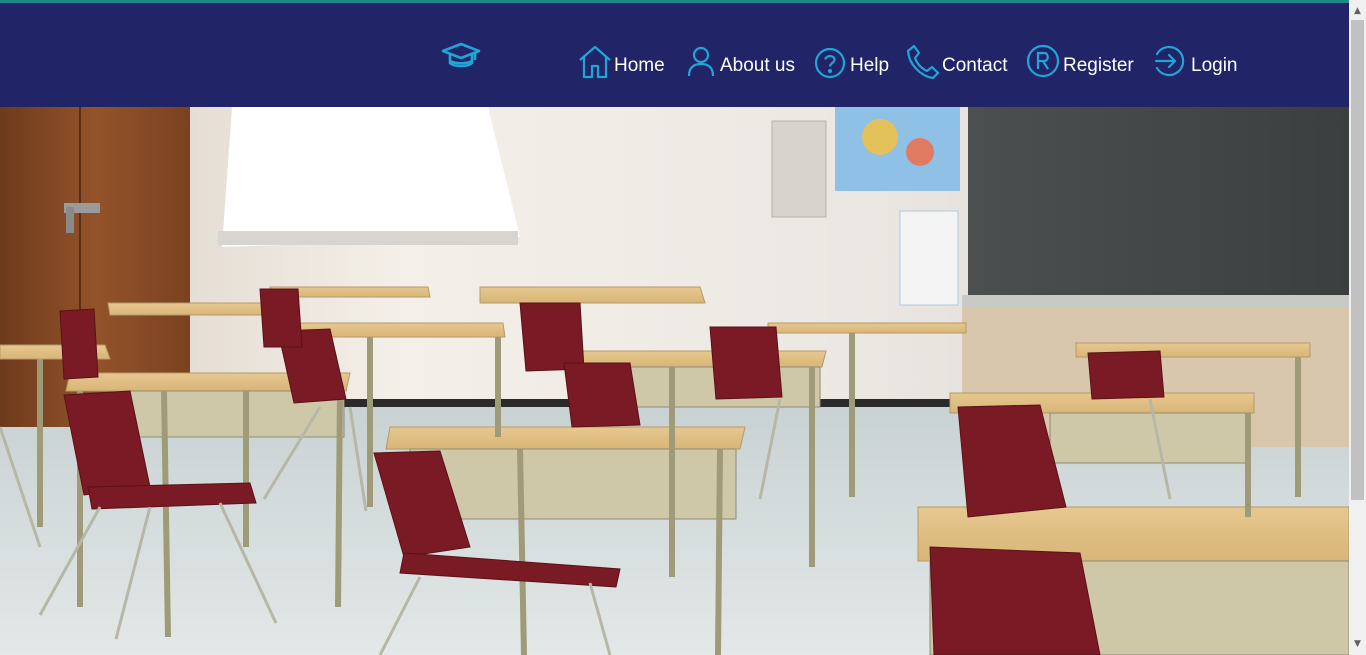 Image resolution: width=1366 pixels, height=655 pixels. Describe the element at coordinates (975, 65) in the screenshot. I see `nav-contact-label: Contact` at that location.